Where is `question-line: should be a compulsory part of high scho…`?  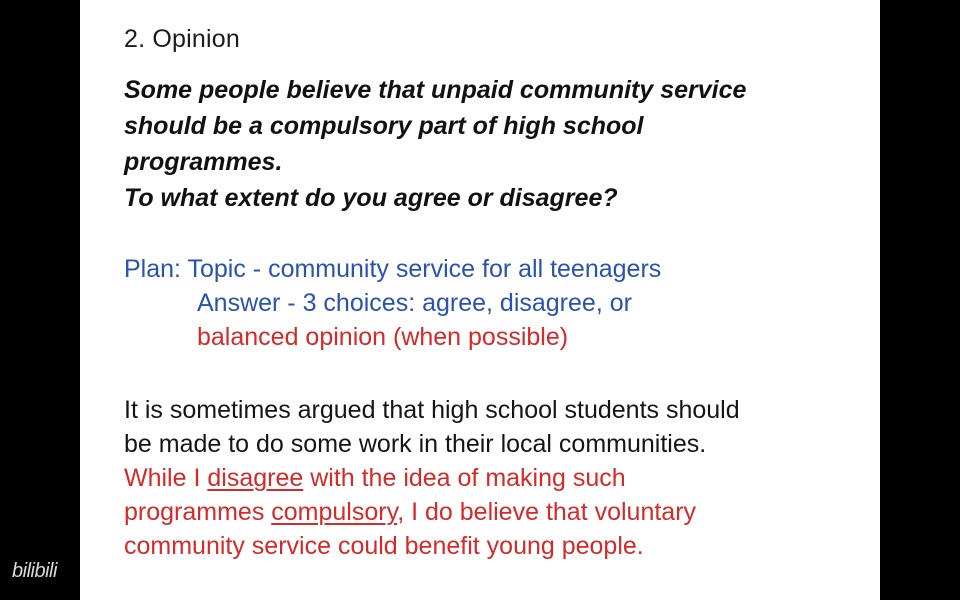
question-line: should be a compulsory part of high scho… is located at coordinates (384, 126).